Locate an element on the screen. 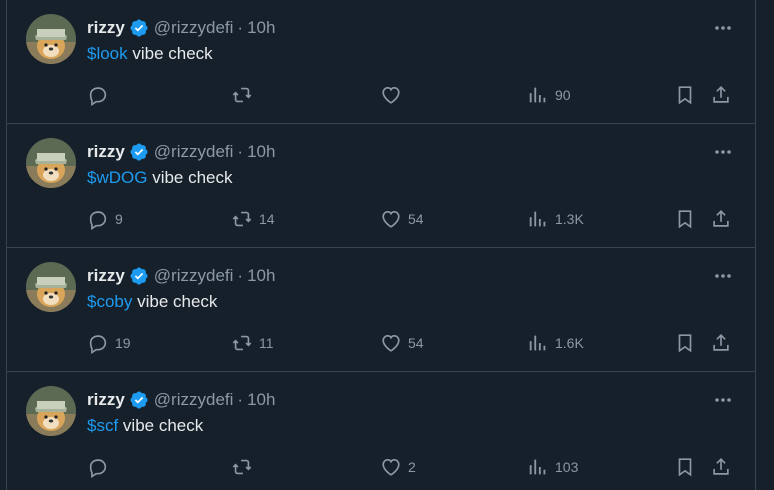 The image size is (774, 490). tweet-text: $look vibe check is located at coordinates (150, 54).